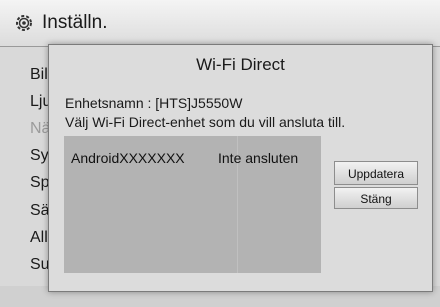  What do you see at coordinates (192, 151) in the screenshot?
I see `device-row: AndroidXXXXXXX Inte ansluten` at bounding box center [192, 151].